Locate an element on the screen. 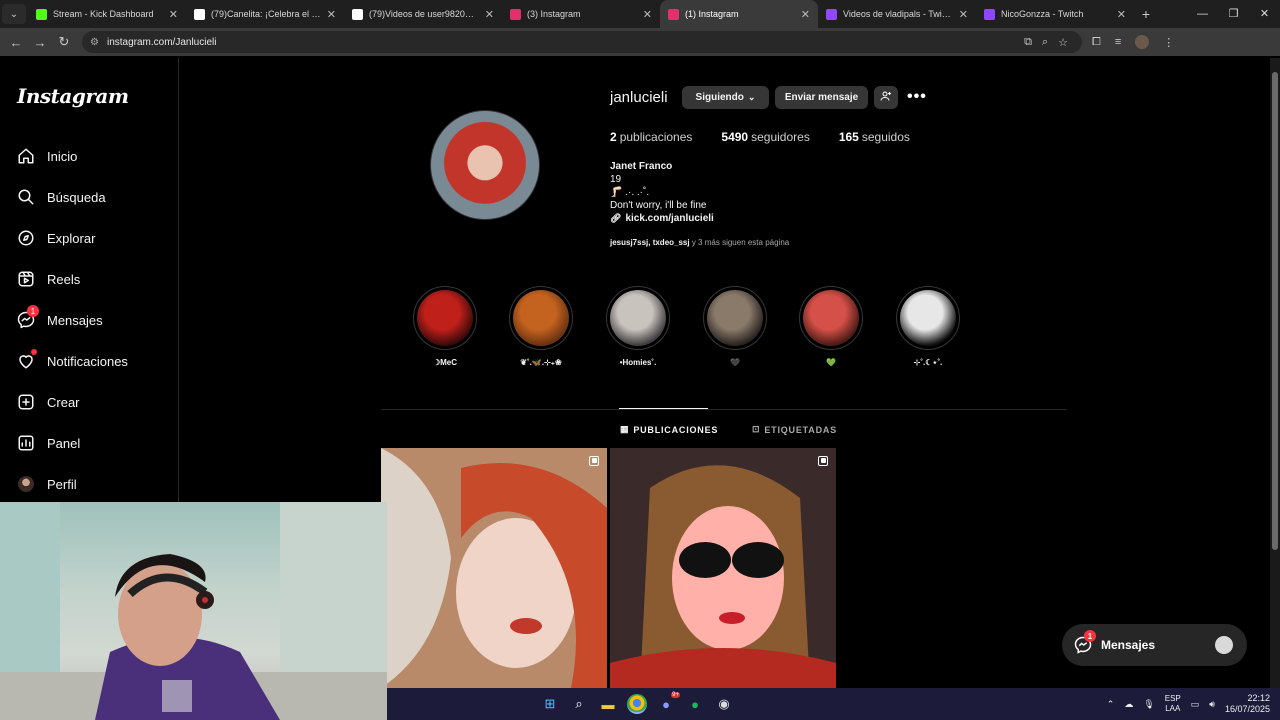  sidebar-item-inicio: Inicio is located at coordinates (47, 156).